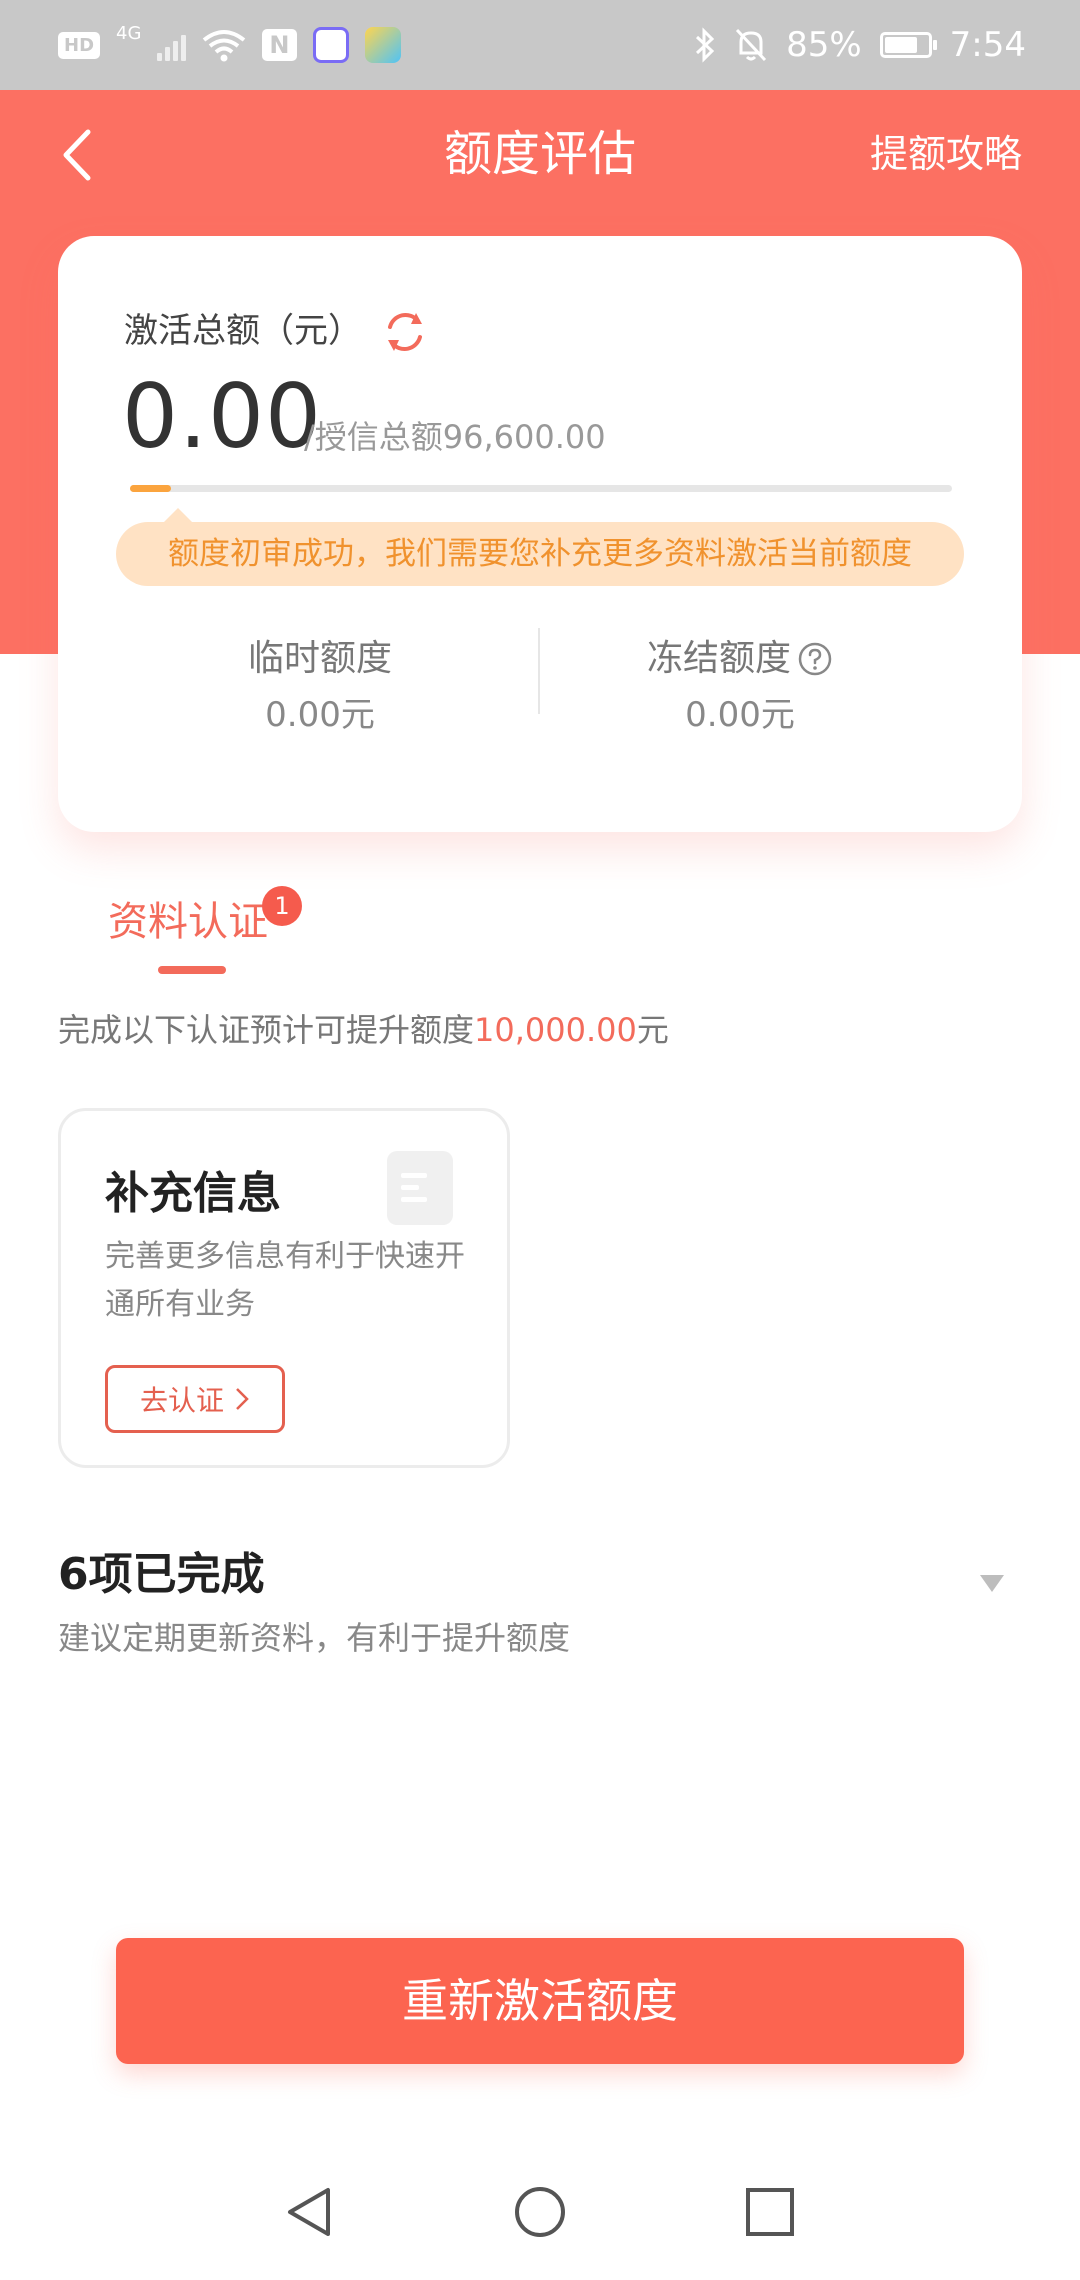  What do you see at coordinates (824, 45) in the screenshot?
I see `battery-percent: 85%` at bounding box center [824, 45].